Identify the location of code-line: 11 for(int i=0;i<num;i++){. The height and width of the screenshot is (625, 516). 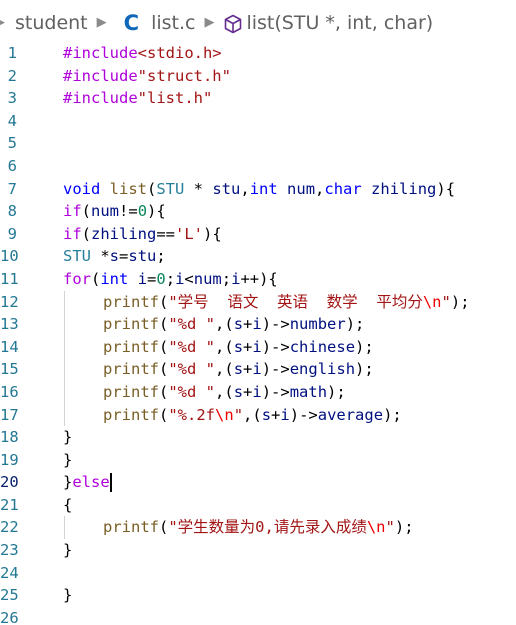
(258, 279).